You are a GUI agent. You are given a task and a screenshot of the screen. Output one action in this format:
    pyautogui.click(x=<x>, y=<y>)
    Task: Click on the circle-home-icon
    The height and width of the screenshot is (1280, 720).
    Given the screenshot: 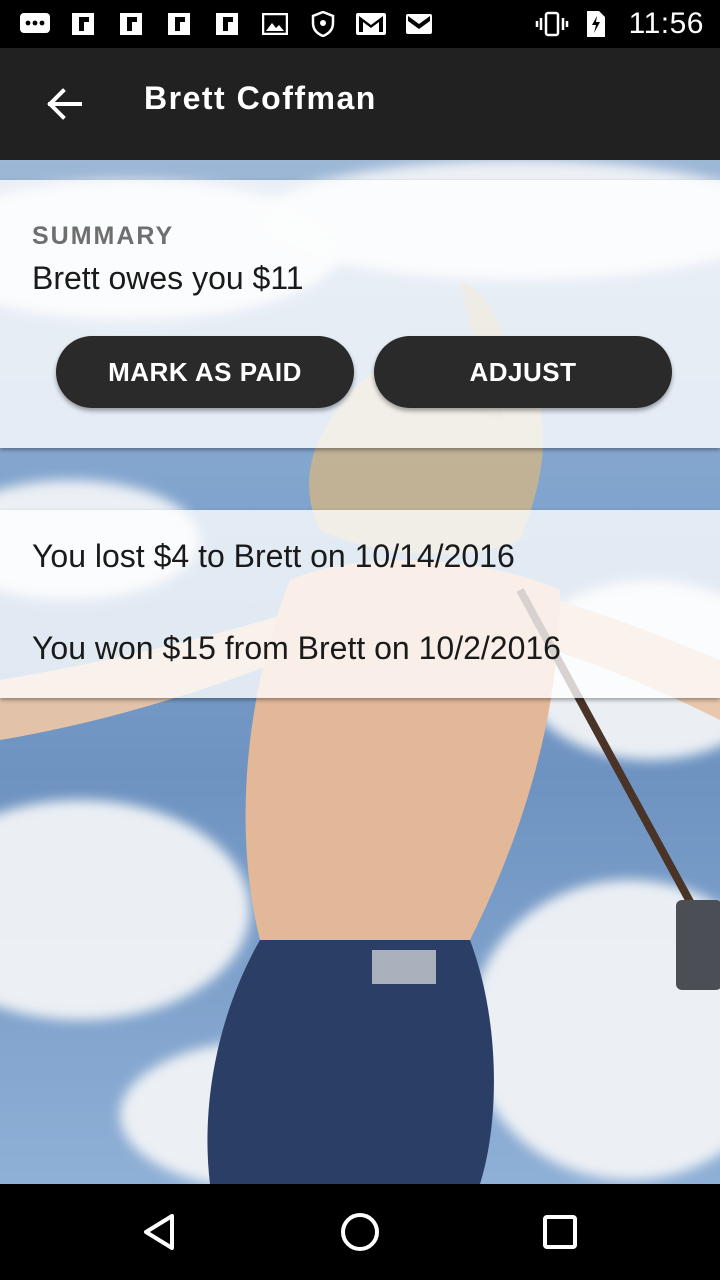 What is the action you would take?
    pyautogui.click(x=360, y=1232)
    